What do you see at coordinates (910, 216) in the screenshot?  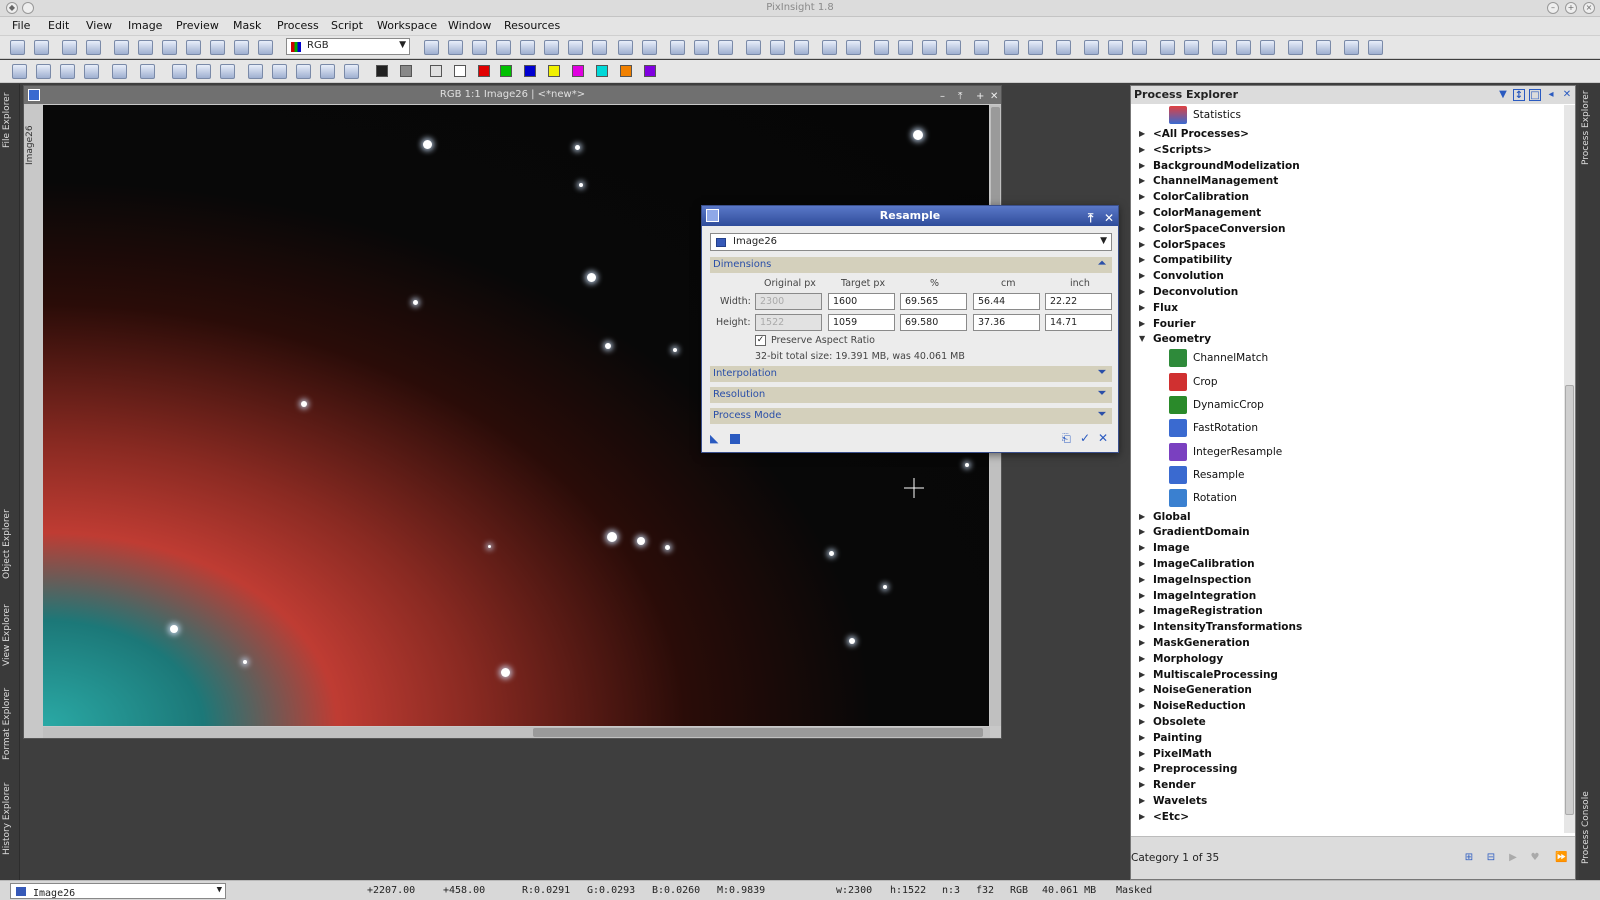 I see `resample-title-bar: Resample ⤒ ✕` at bounding box center [910, 216].